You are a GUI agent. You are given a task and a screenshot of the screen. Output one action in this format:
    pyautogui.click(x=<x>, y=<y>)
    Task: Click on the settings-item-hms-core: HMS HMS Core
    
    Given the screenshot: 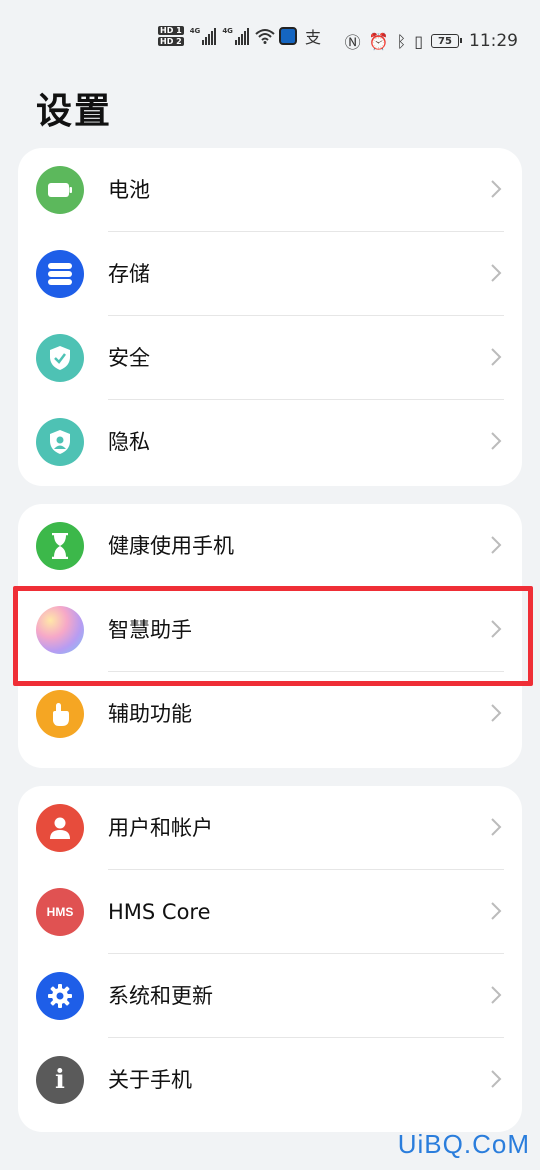 What is the action you would take?
    pyautogui.click(x=270, y=912)
    